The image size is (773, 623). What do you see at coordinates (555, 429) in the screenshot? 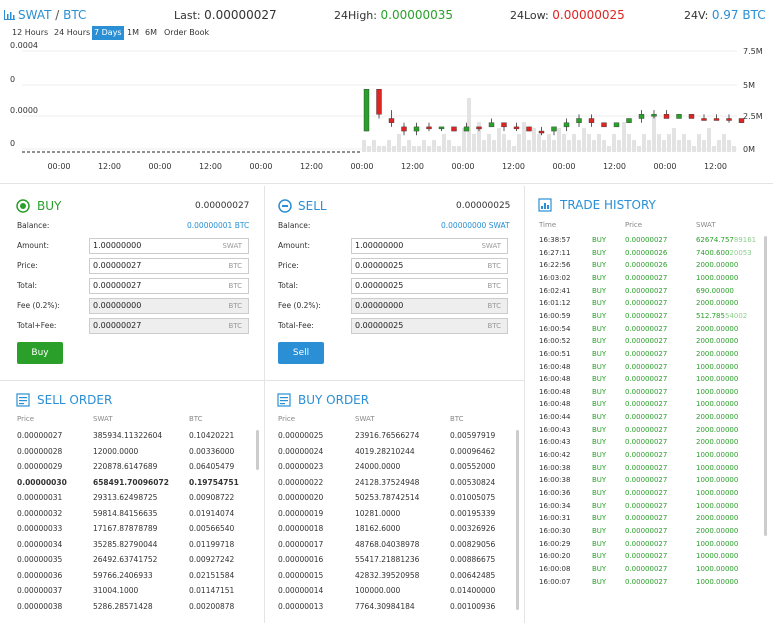
I see `trade-time: 16:00:43` at bounding box center [555, 429].